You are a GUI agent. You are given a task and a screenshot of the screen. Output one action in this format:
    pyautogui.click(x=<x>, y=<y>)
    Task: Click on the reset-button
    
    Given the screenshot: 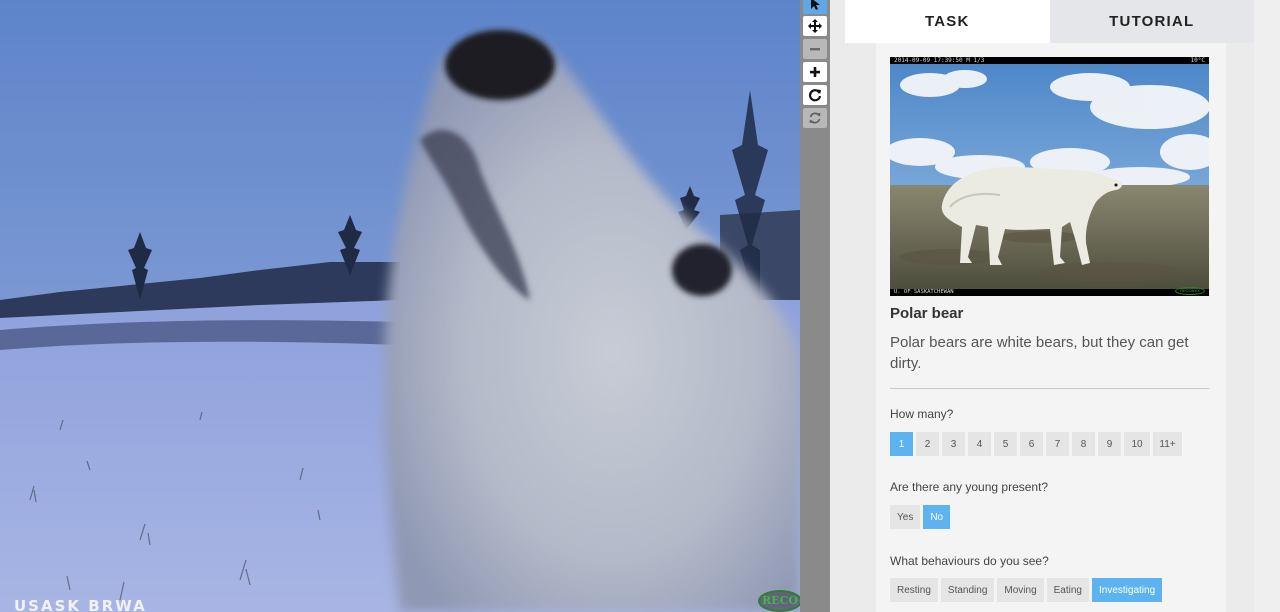 What is the action you would take?
    pyautogui.click(x=815, y=118)
    